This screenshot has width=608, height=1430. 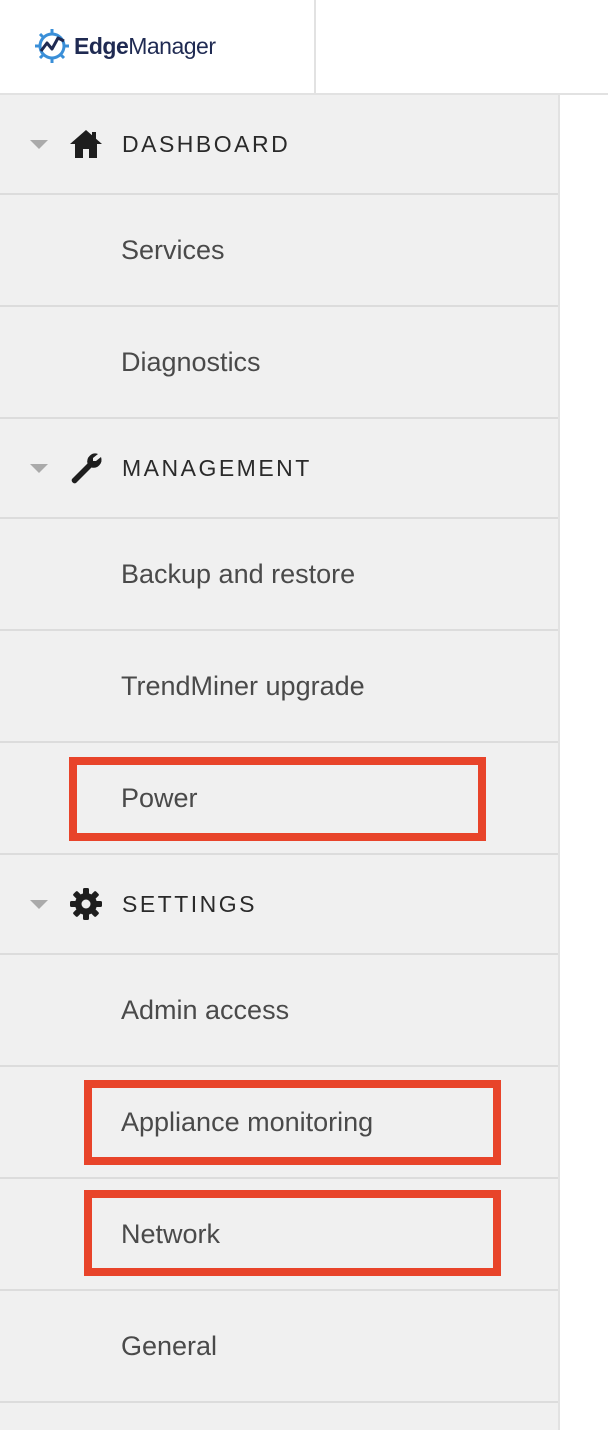 What do you see at coordinates (86, 468) in the screenshot?
I see `wrench-icon` at bounding box center [86, 468].